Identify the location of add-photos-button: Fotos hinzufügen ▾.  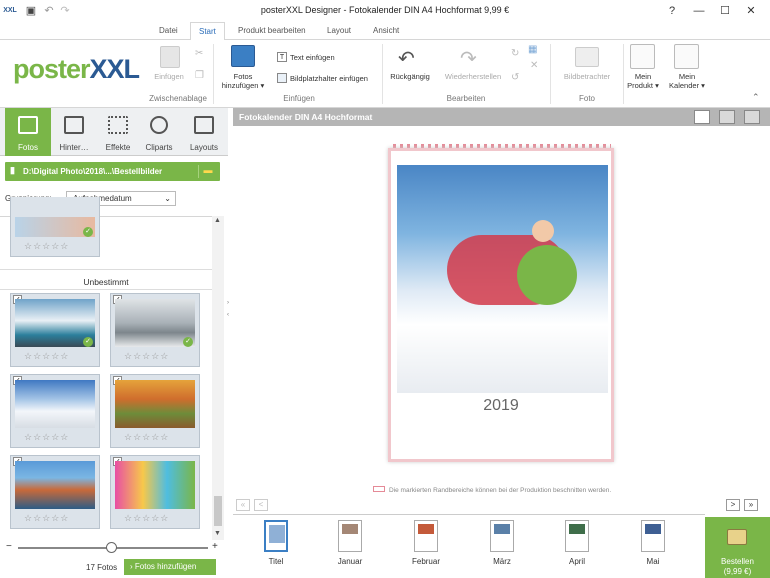
(243, 81).